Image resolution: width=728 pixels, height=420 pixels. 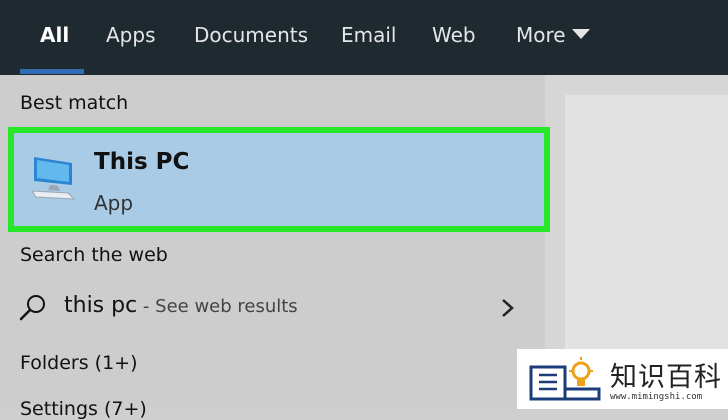 What do you see at coordinates (656, 397) in the screenshot?
I see `watermark-url: www.mimingshi.com` at bounding box center [656, 397].